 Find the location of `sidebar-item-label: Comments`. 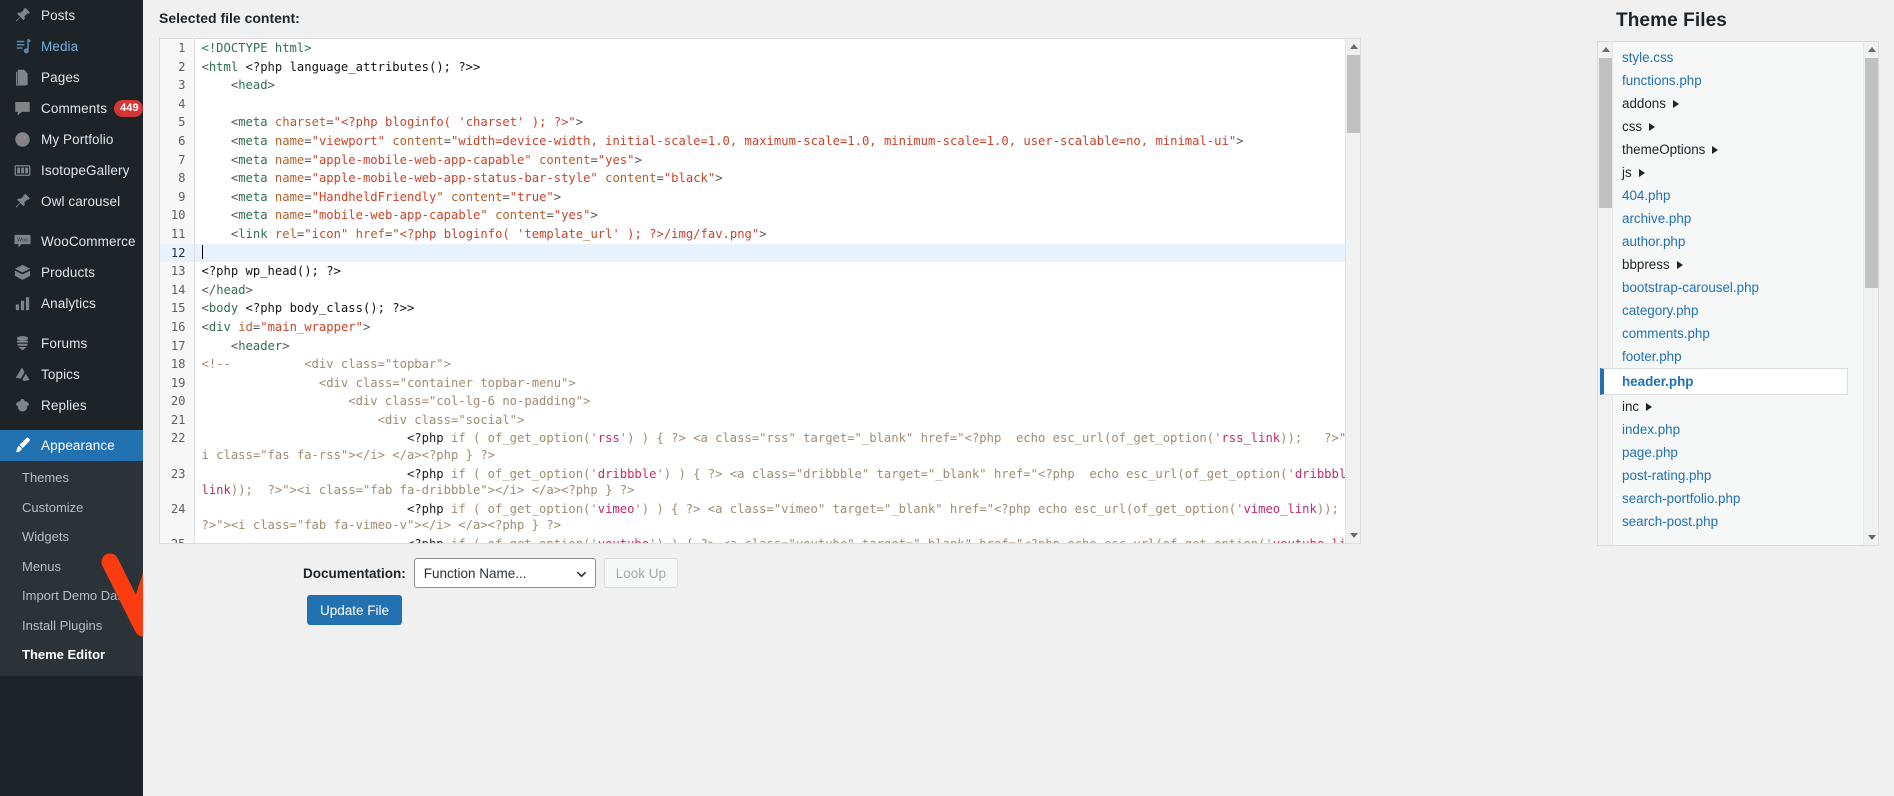

sidebar-item-label: Comments is located at coordinates (74, 108).